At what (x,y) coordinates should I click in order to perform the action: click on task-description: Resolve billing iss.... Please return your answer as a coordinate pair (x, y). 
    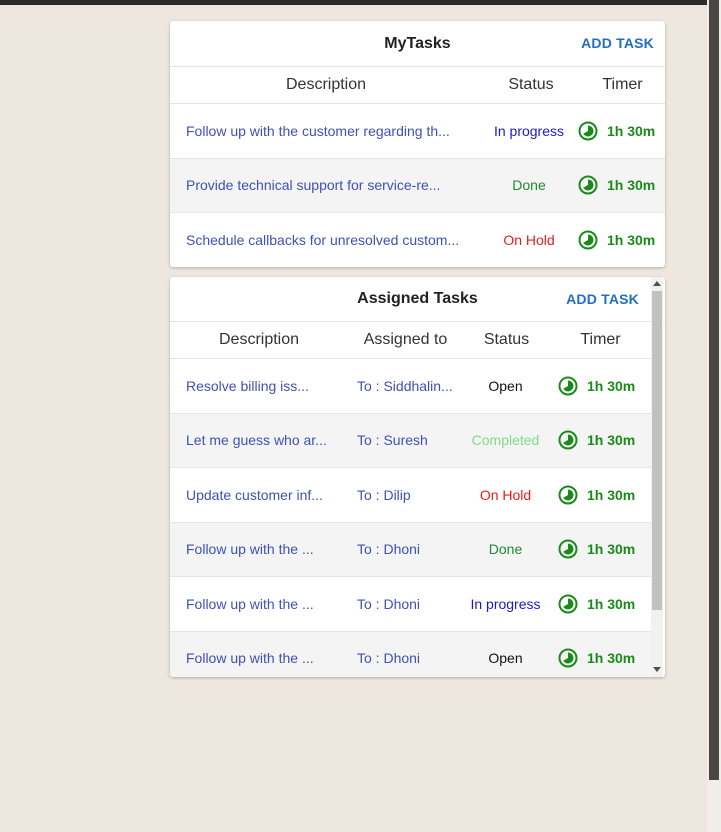
    Looking at the image, I should click on (258, 386).